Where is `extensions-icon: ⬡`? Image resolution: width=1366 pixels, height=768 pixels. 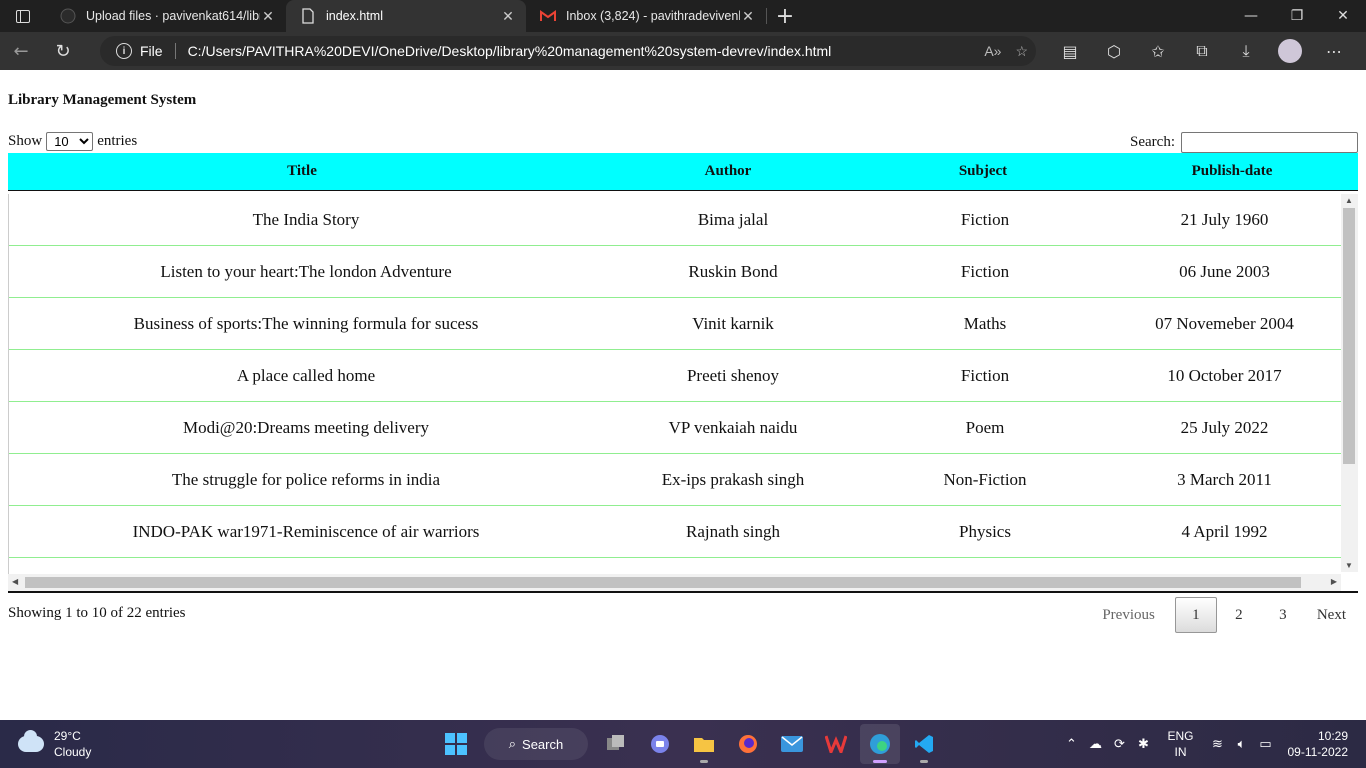 extensions-icon: ⬡ is located at coordinates (1114, 51).